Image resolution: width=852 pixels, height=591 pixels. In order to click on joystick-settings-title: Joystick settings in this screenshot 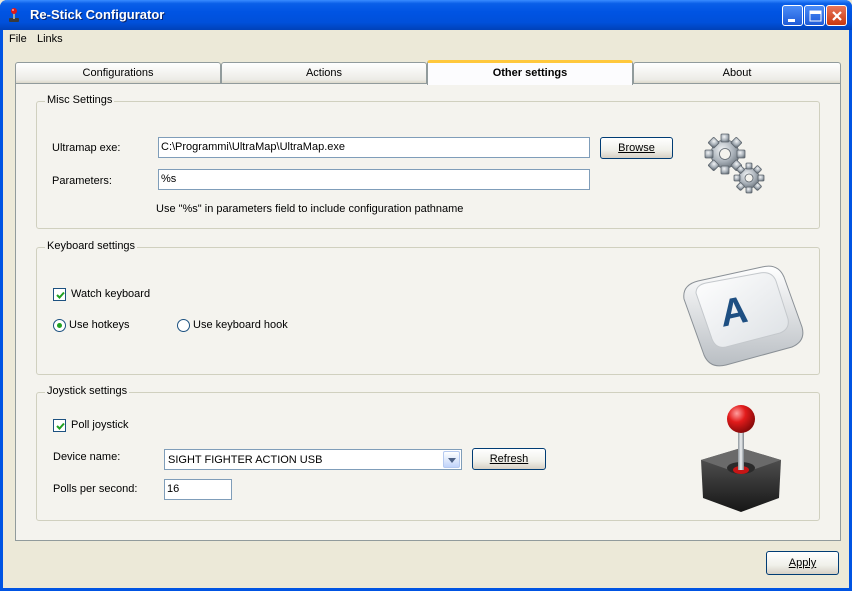, I will do `click(87, 391)`.